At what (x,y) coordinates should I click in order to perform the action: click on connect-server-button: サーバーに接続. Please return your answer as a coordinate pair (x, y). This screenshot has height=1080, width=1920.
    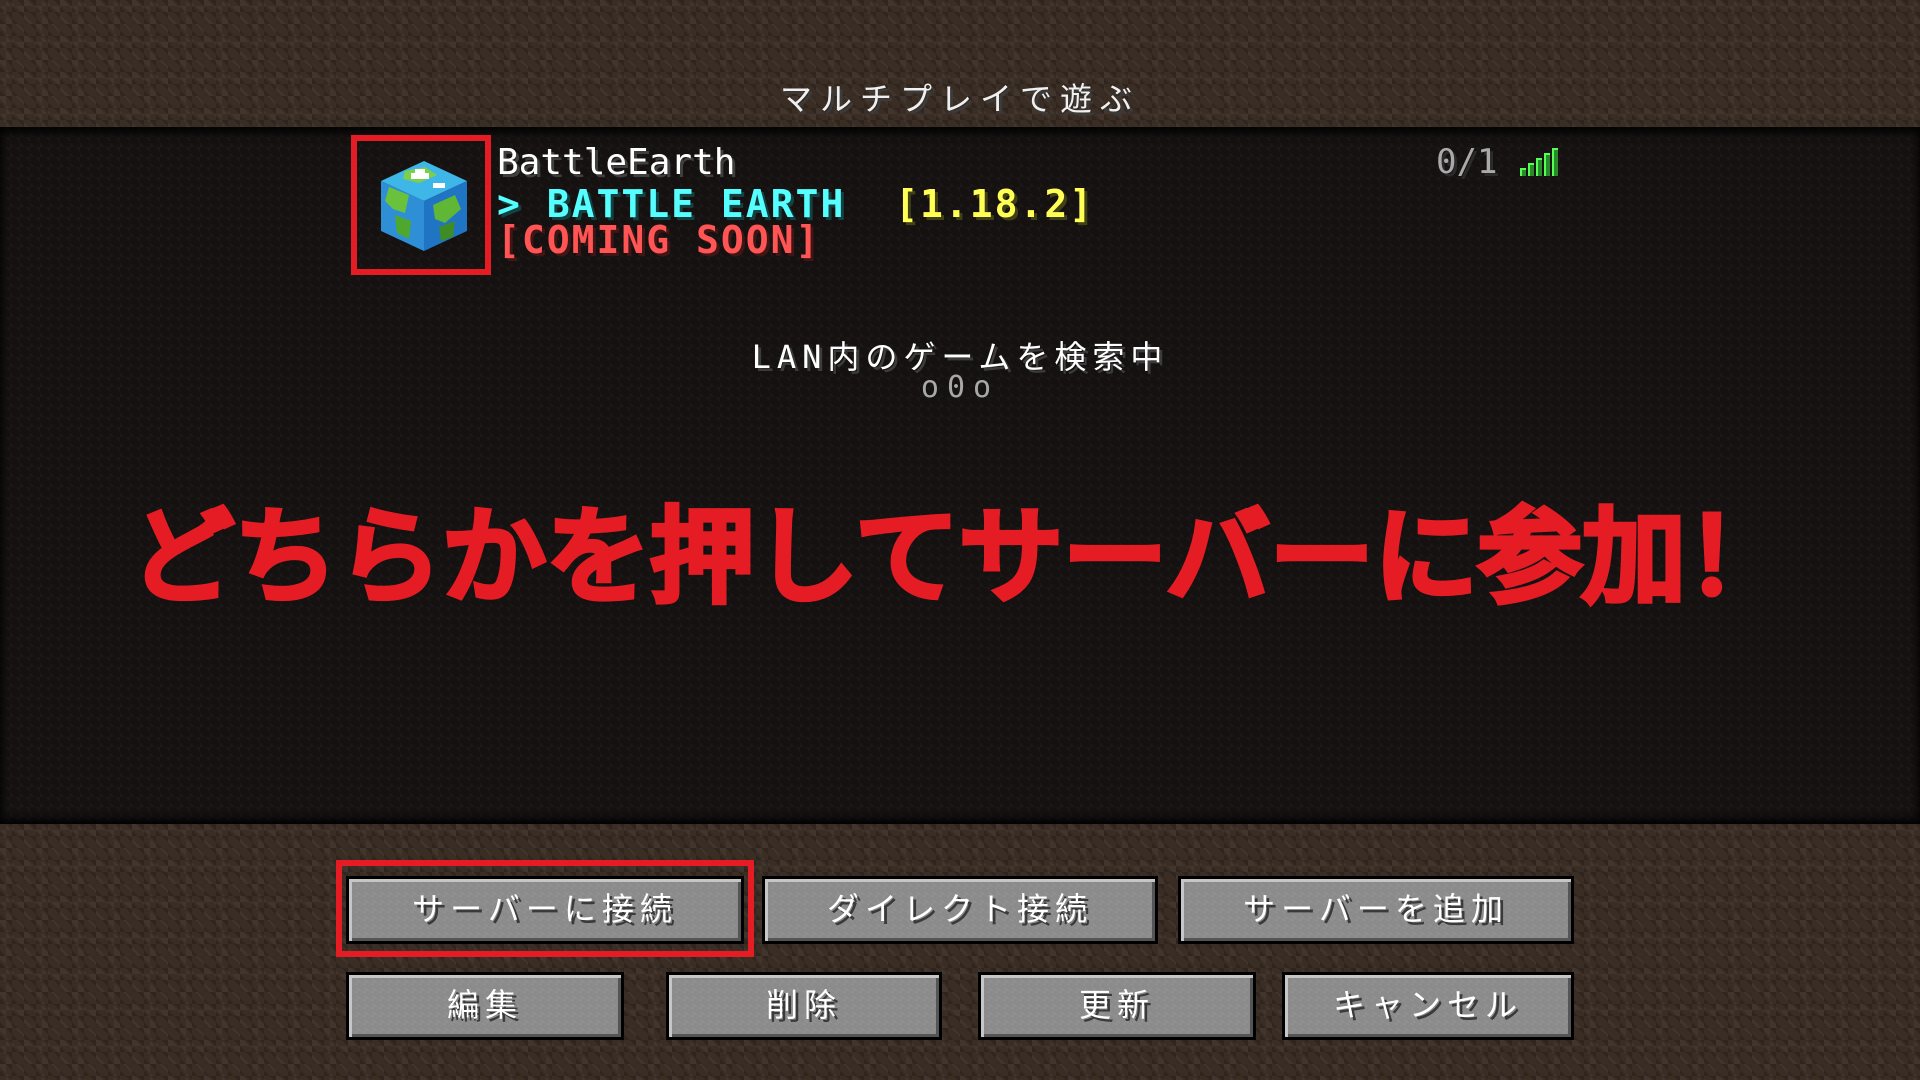
    Looking at the image, I should click on (545, 910).